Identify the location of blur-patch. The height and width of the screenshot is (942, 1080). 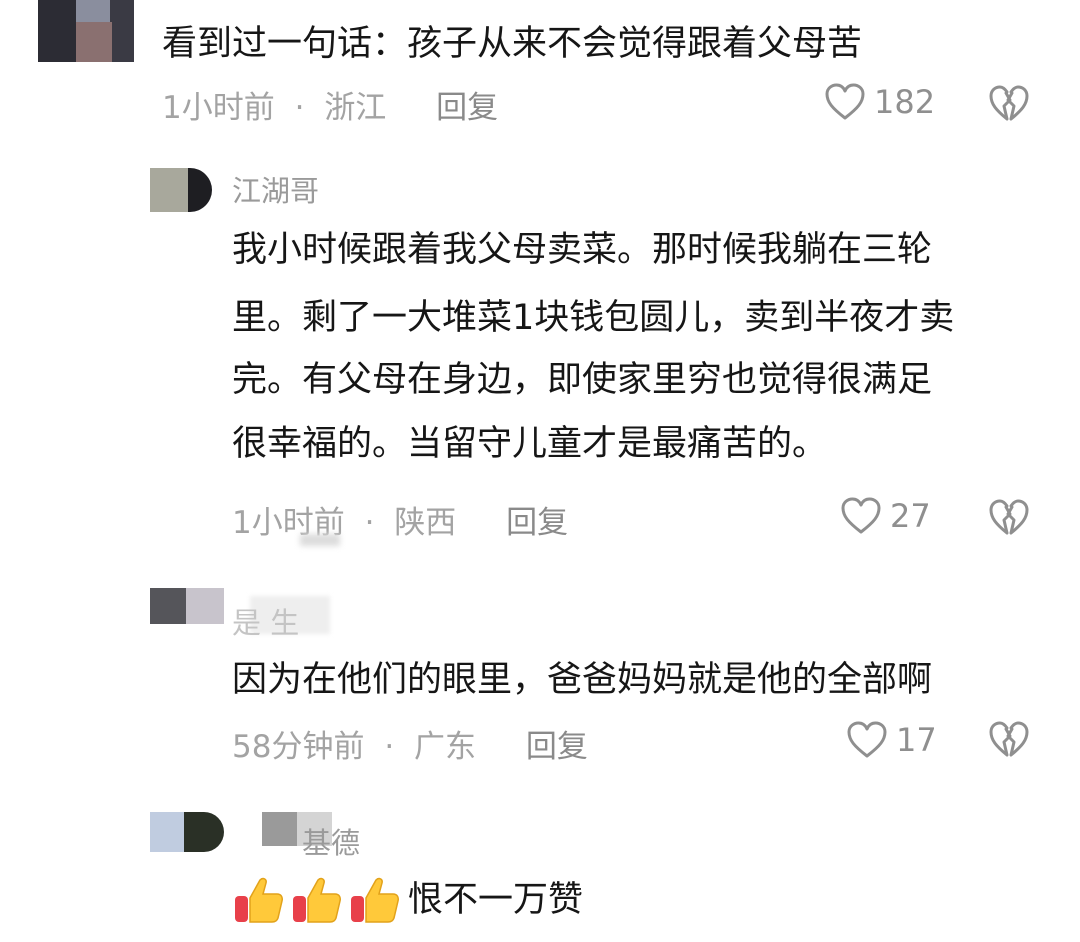
(320, 540).